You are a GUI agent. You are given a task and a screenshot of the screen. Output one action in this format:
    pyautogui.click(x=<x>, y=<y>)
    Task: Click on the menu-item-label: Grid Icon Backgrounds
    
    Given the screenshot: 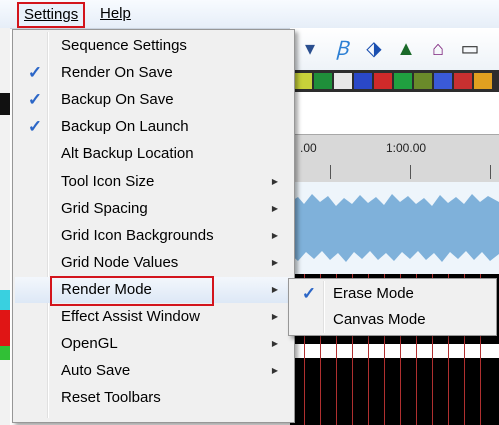 What is the action you would take?
    pyautogui.click(x=137, y=235)
    